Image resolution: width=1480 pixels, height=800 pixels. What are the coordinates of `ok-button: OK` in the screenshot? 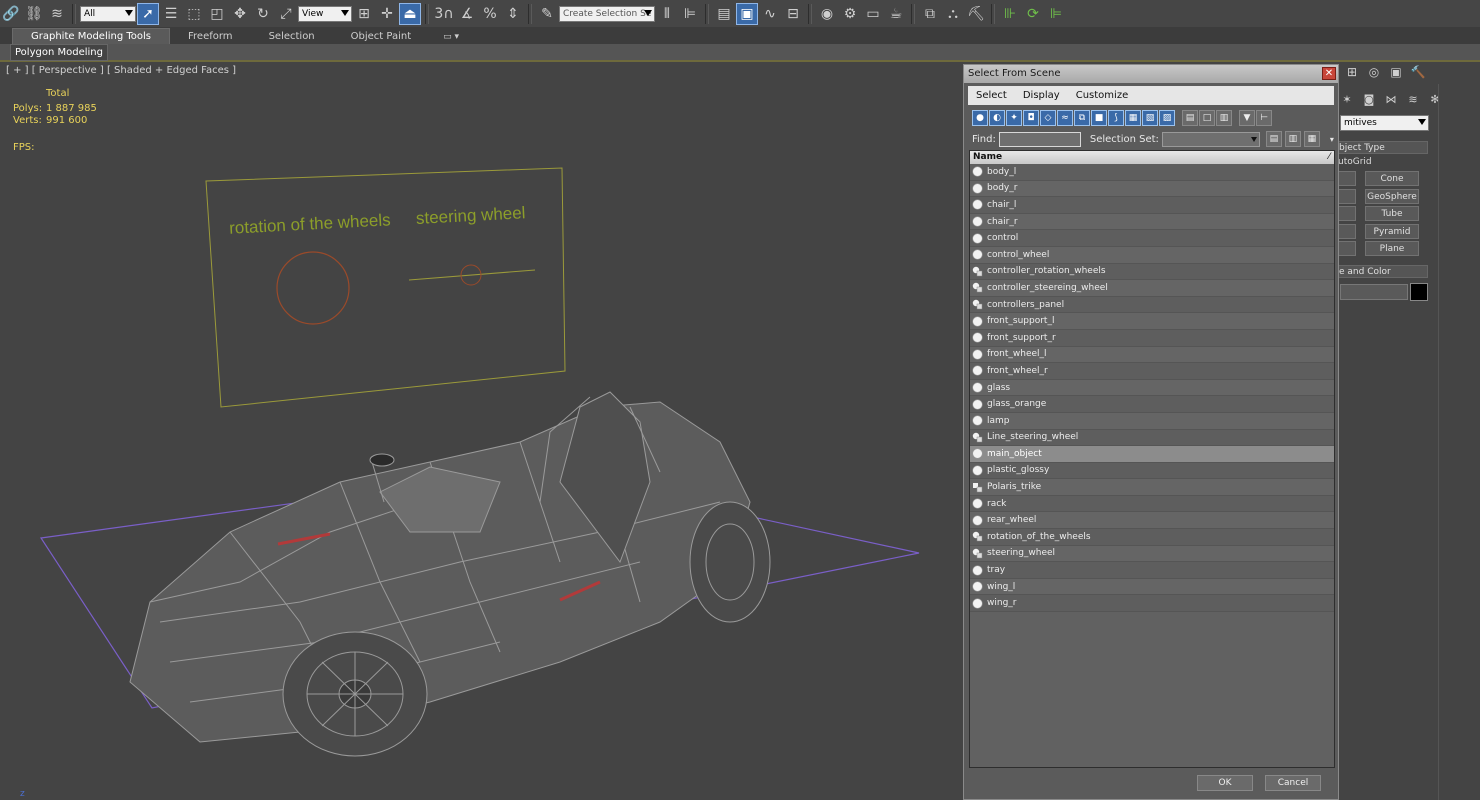 It's located at (1225, 783).